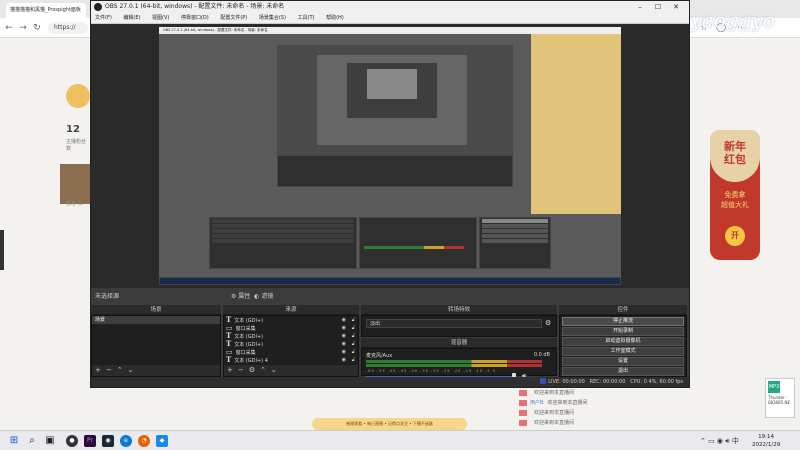  What do you see at coordinates (306, 18) in the screenshot?
I see `menu-tools: 工具(T)` at bounding box center [306, 18].